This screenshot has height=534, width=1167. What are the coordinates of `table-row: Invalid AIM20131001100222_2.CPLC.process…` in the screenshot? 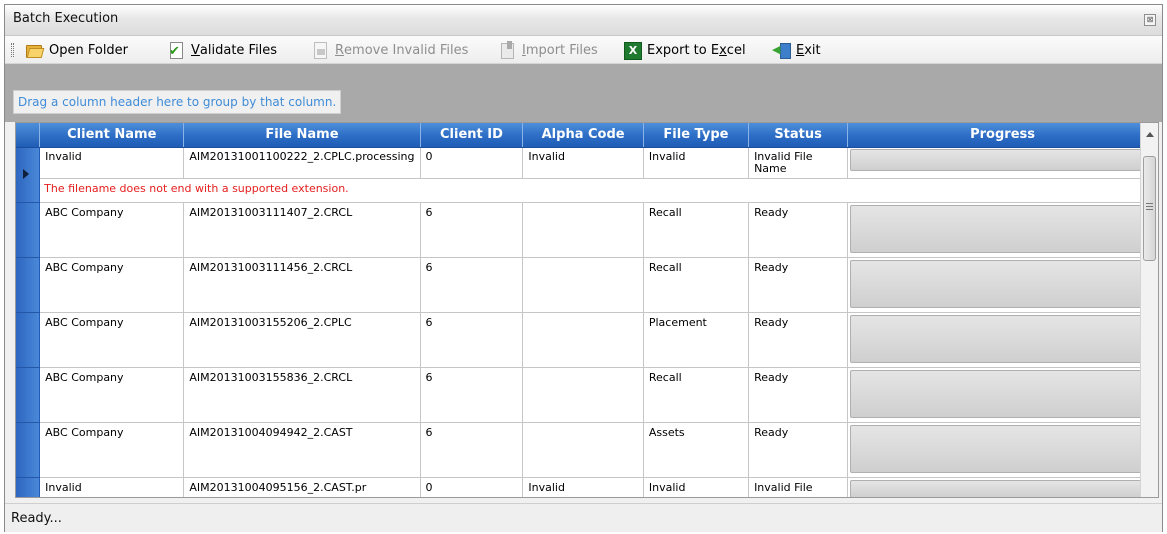 It's located at (587, 175).